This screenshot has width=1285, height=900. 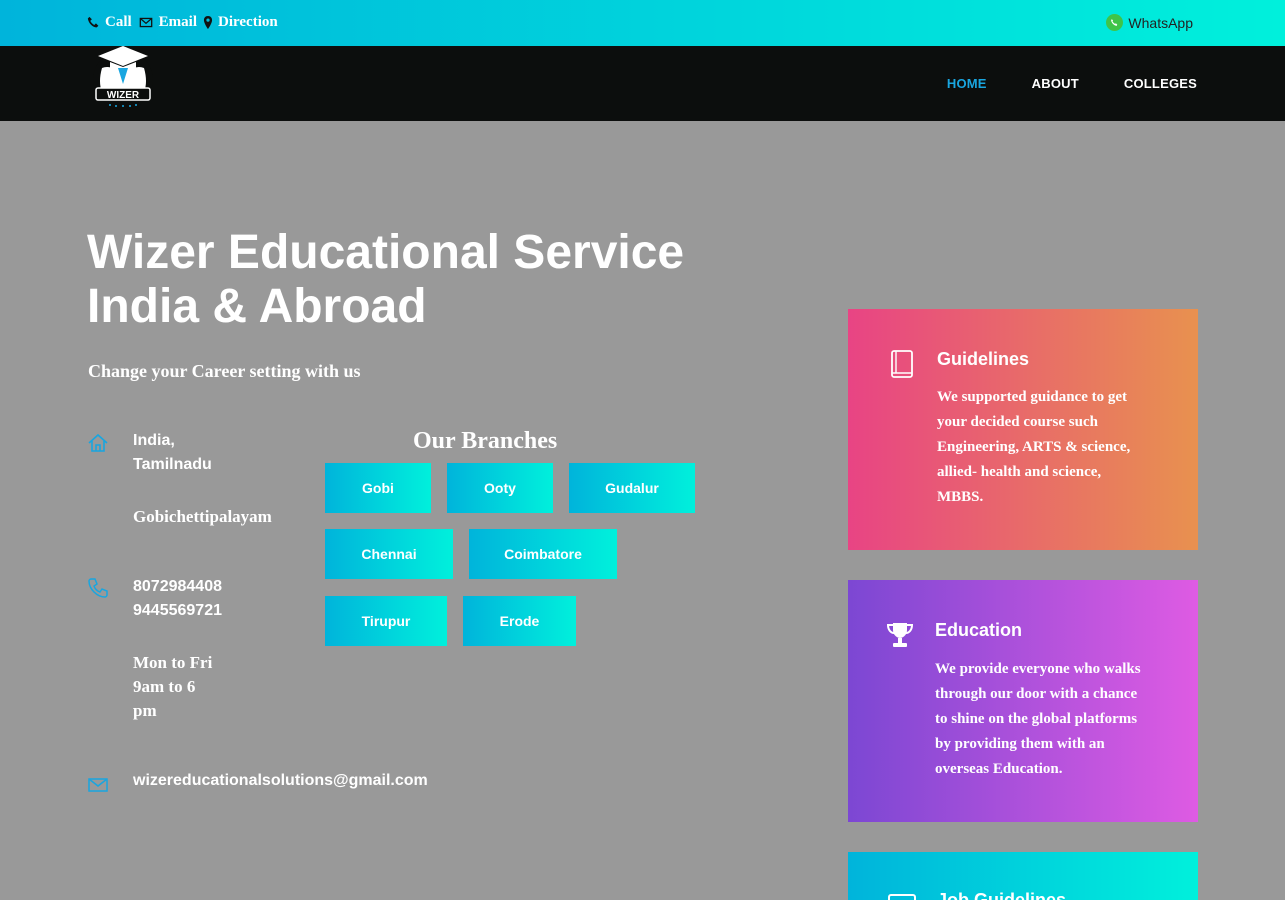 I want to click on logo-text: WIZER, so click(x=123, y=95).